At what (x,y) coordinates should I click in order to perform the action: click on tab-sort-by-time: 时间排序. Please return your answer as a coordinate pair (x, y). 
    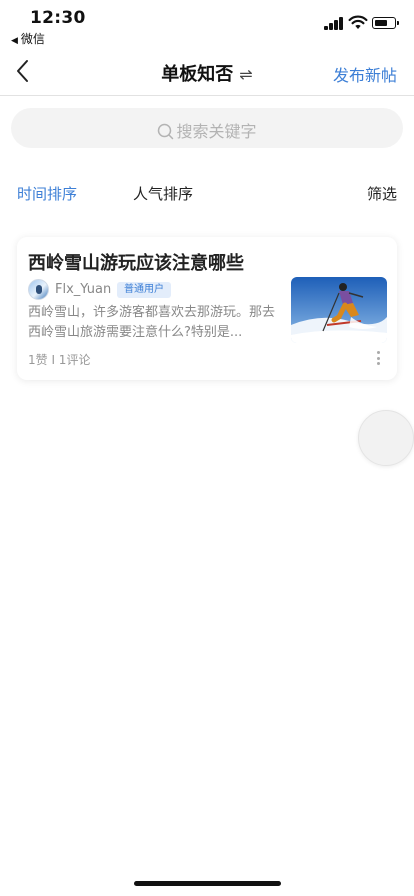
    Looking at the image, I should click on (47, 193).